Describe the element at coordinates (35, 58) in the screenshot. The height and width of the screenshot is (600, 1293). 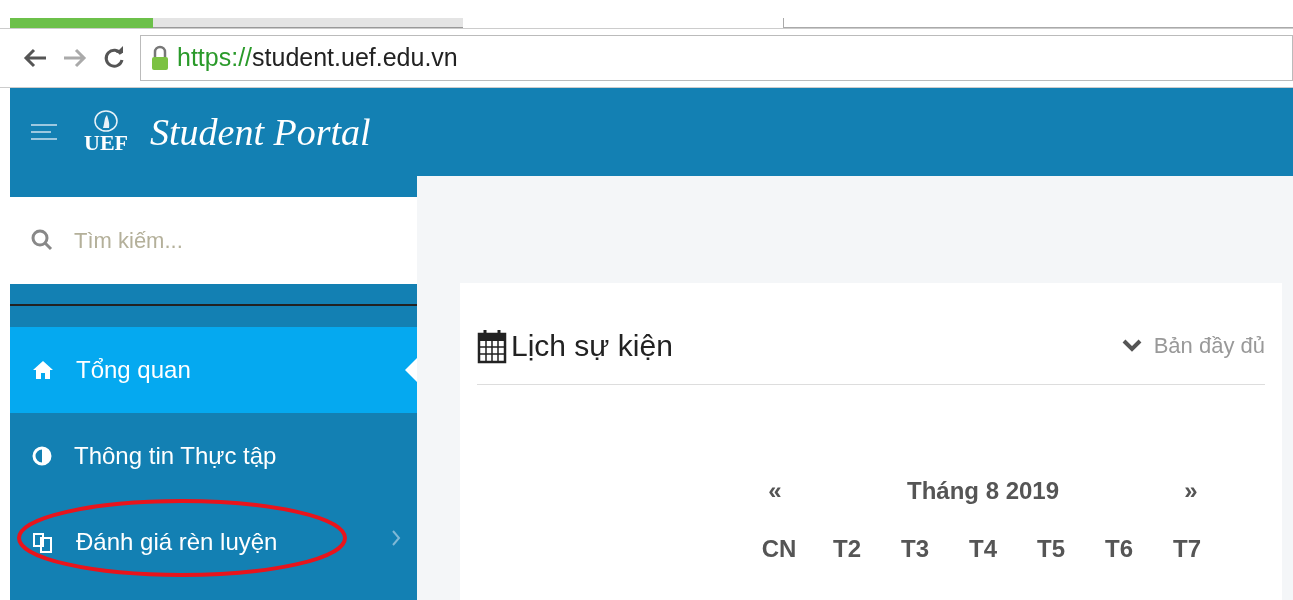
I see `back-icon` at that location.